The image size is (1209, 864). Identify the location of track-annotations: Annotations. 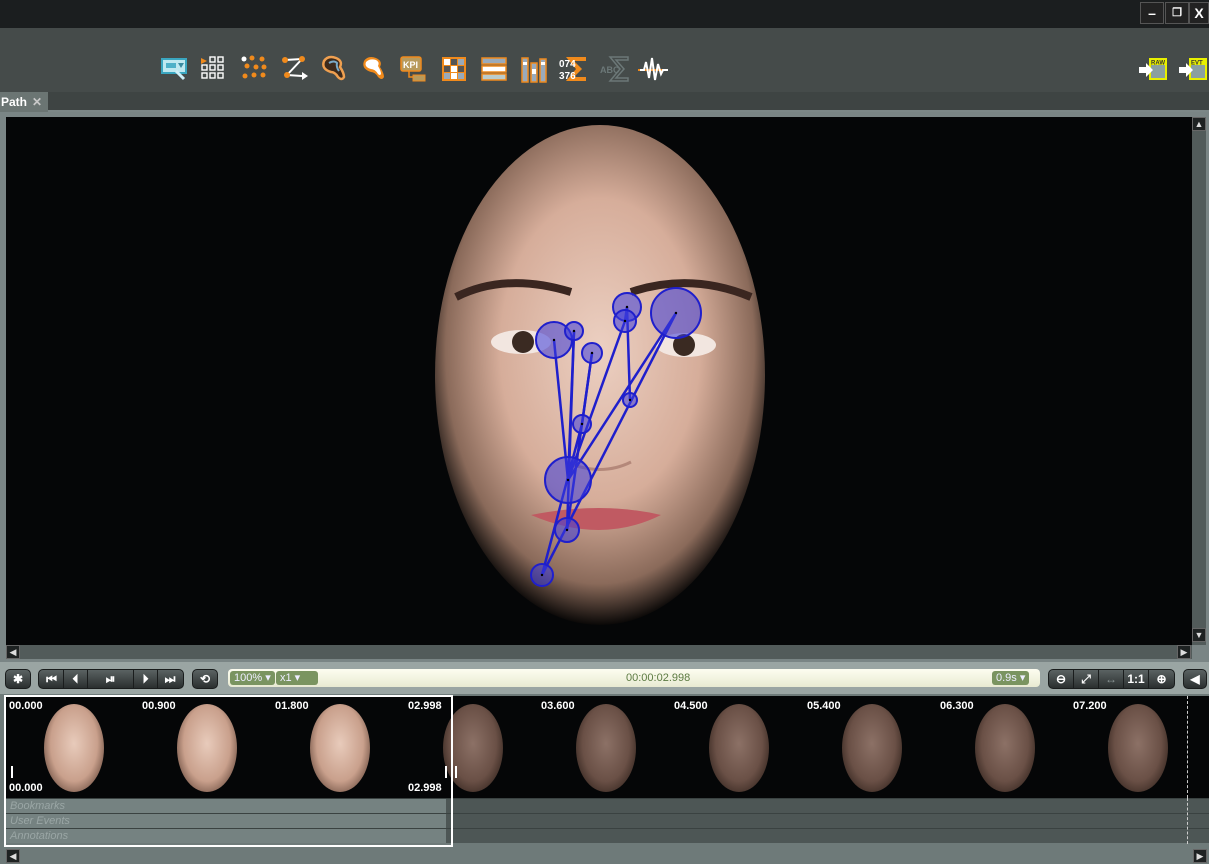
(607, 835).